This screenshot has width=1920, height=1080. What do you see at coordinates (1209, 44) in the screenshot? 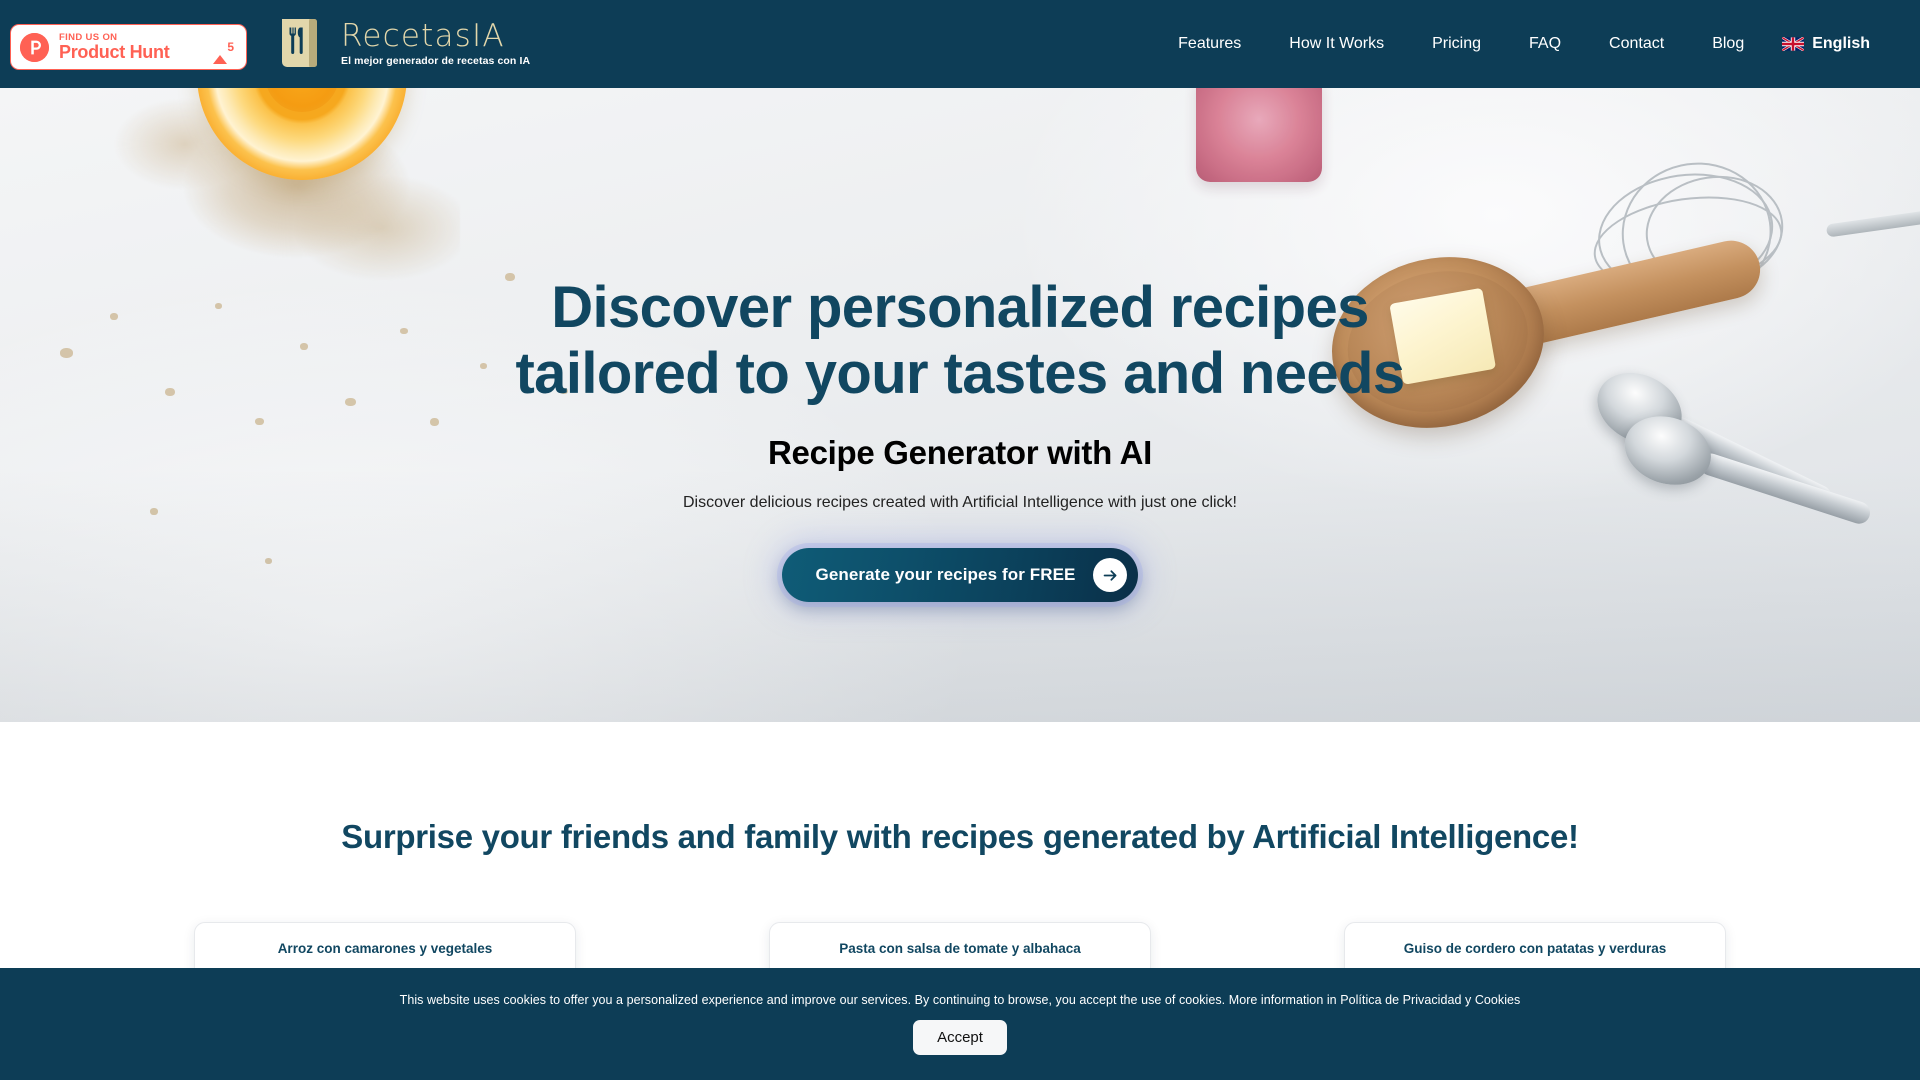
I see `nav-item-features: Features` at bounding box center [1209, 44].